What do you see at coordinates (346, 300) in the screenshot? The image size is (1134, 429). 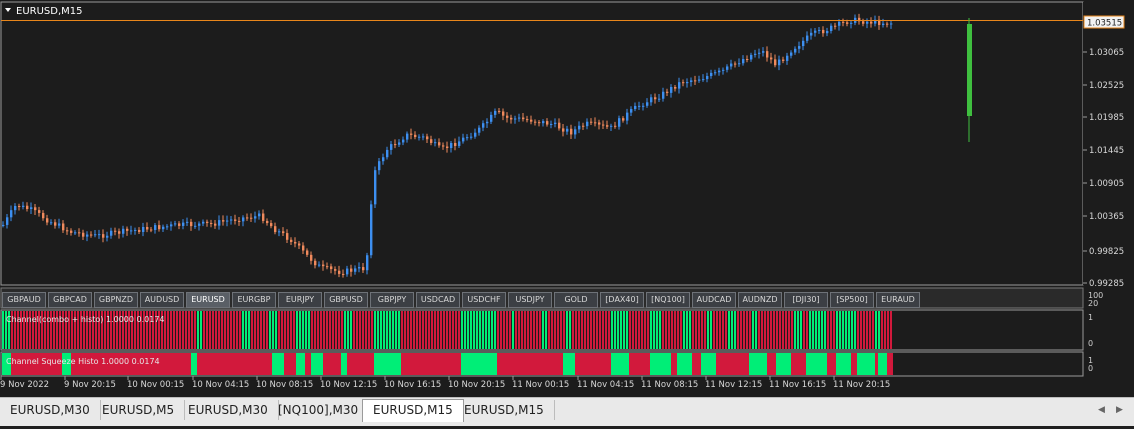 I see `symbol-button-gbpusd: GBPUSD` at bounding box center [346, 300].